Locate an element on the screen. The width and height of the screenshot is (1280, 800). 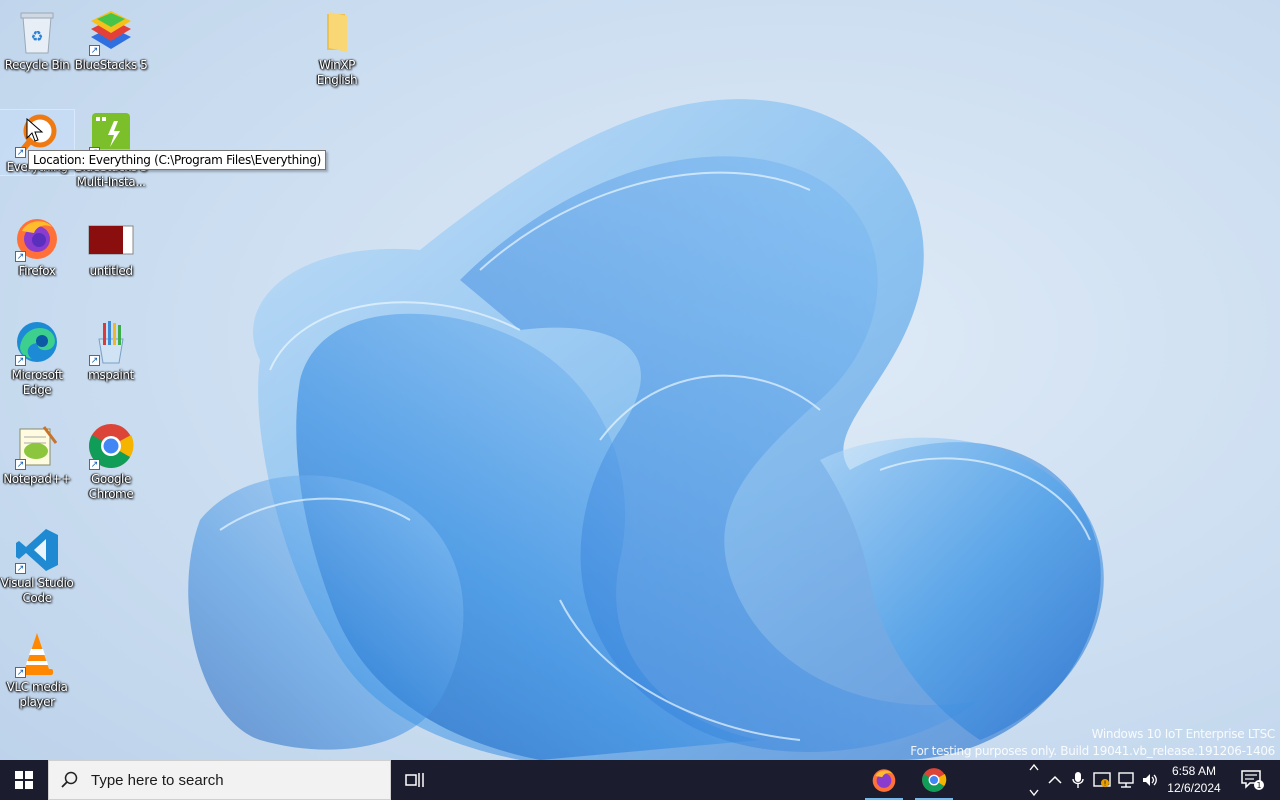
mouse-cursor-icon is located at coordinates (35, 130).